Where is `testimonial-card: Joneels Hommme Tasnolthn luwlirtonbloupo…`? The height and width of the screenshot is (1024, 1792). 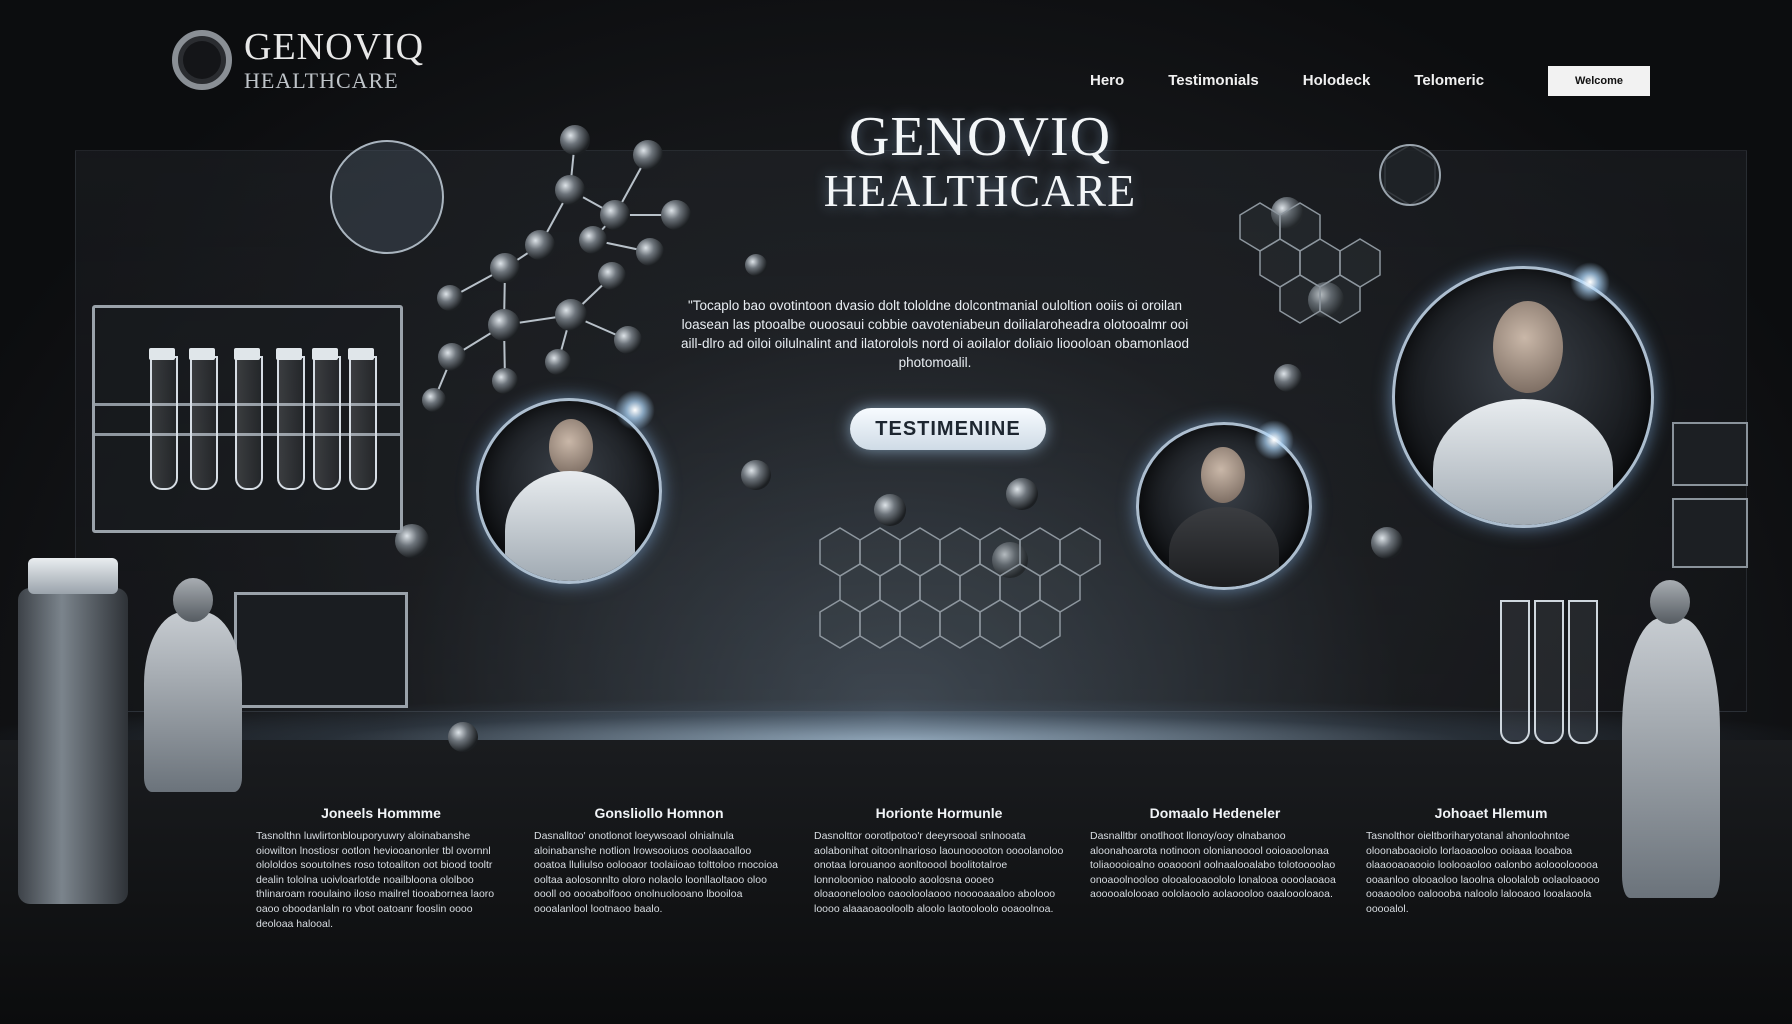
testimonial-card: Joneels Hommme Tasnolthn luwlirtonbloupo… is located at coordinates (381, 868).